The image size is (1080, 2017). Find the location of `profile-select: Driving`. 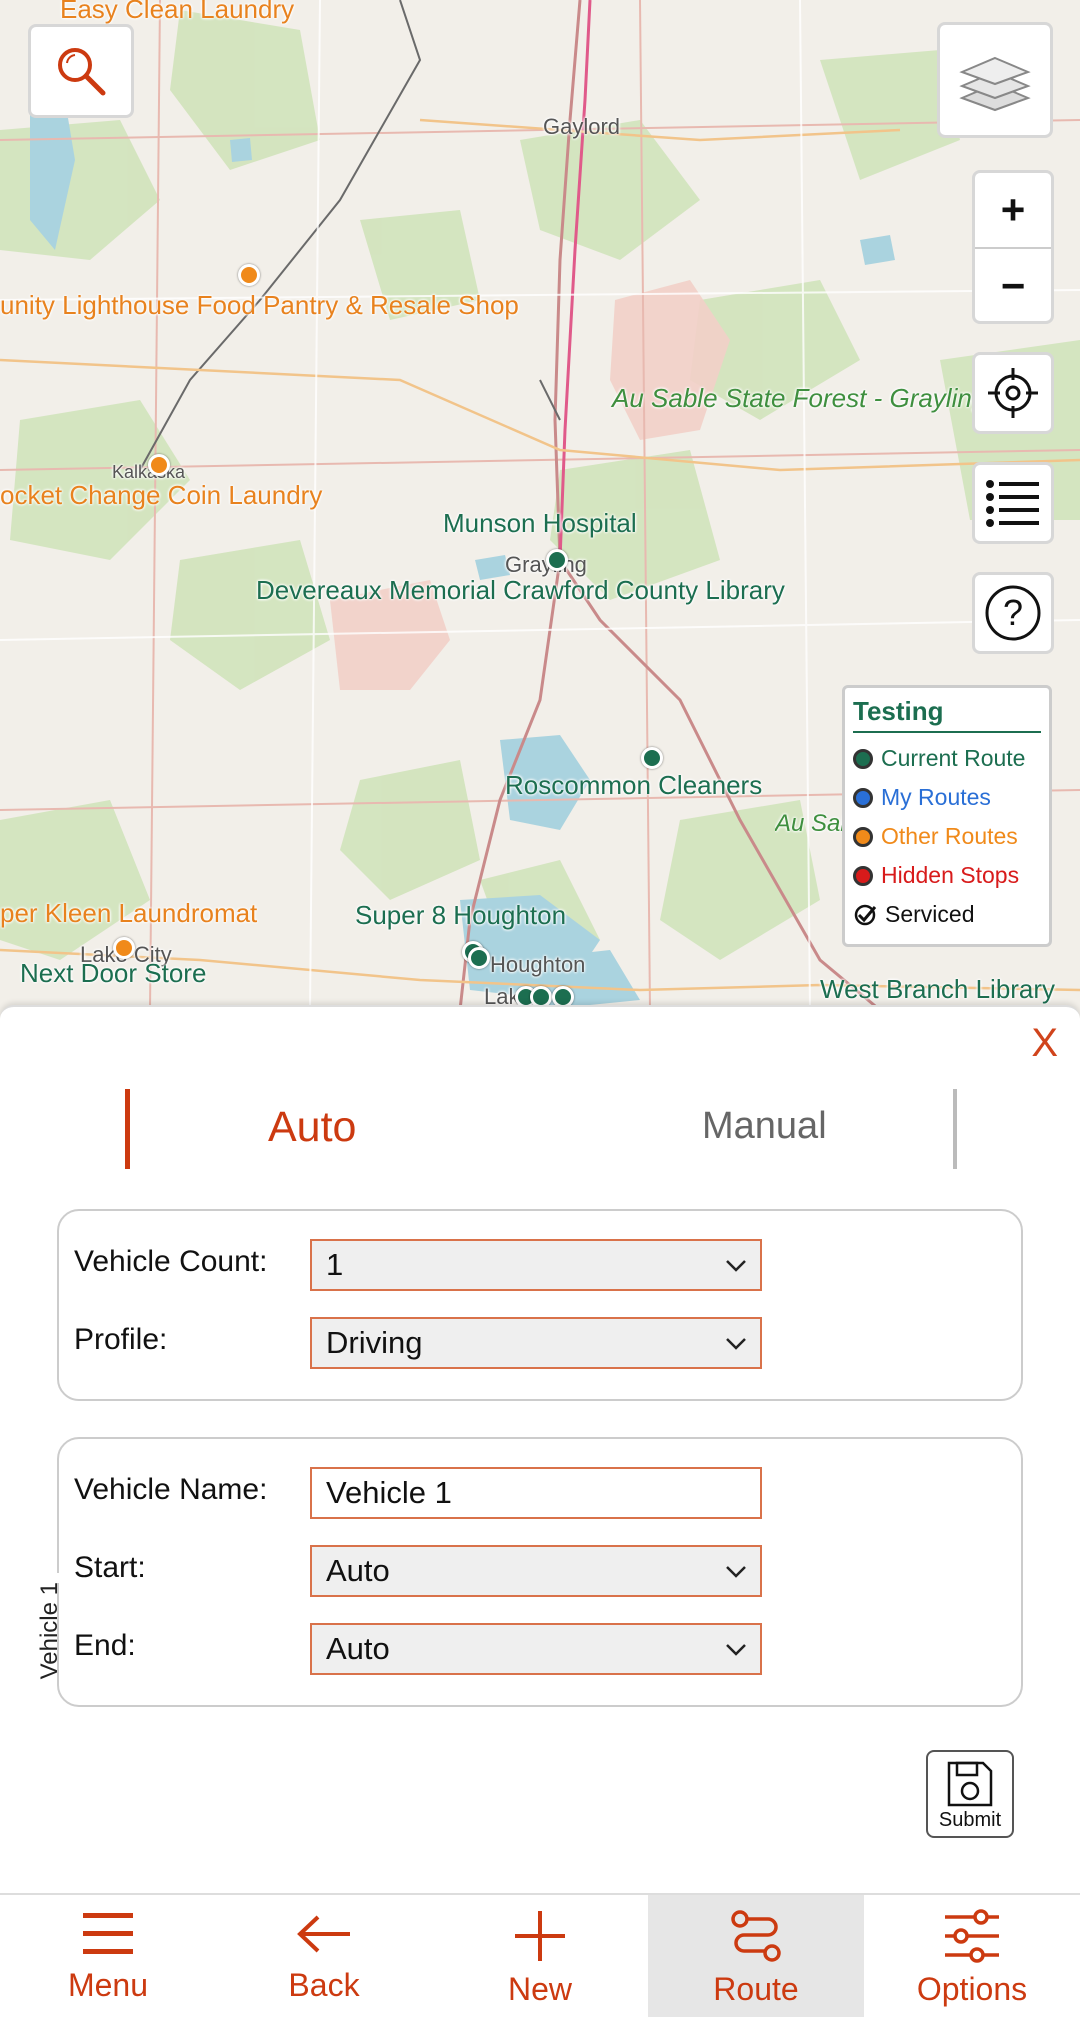

profile-select: Driving is located at coordinates (536, 1343).